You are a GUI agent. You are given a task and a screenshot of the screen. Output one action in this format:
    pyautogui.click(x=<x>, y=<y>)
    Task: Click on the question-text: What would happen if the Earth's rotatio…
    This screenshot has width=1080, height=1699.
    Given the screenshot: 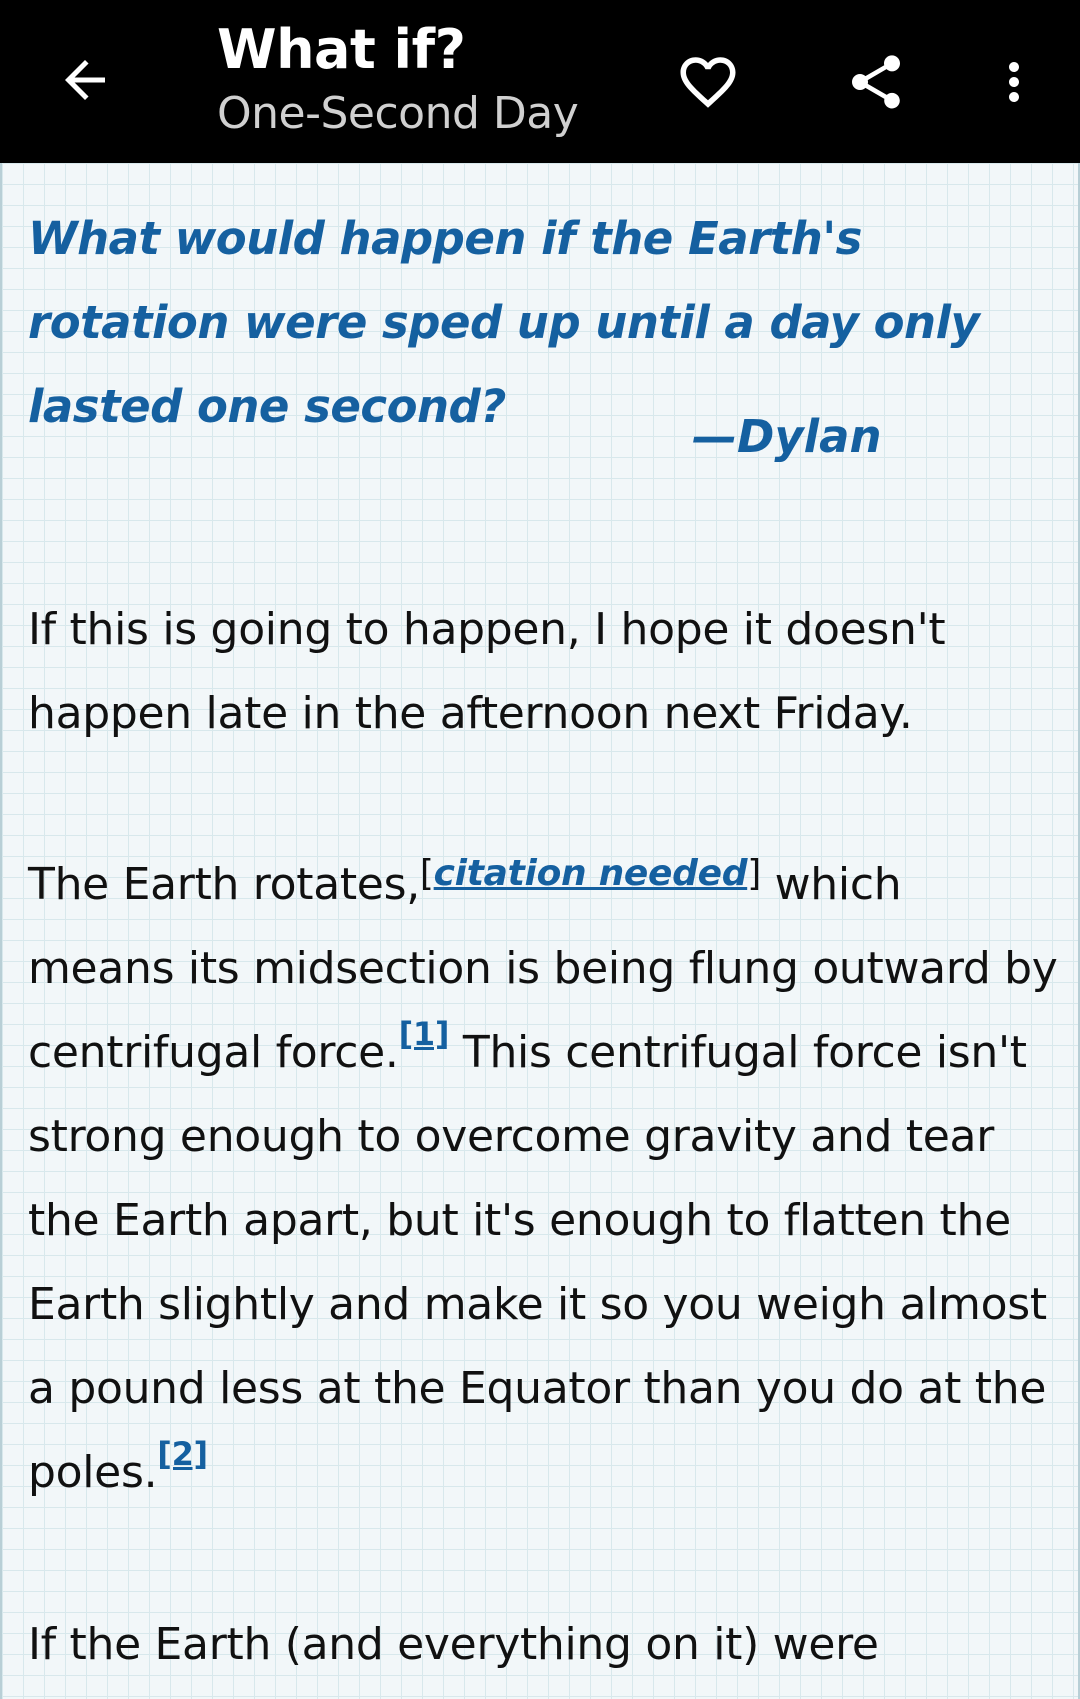 What is the action you would take?
    pyautogui.click(x=504, y=322)
    